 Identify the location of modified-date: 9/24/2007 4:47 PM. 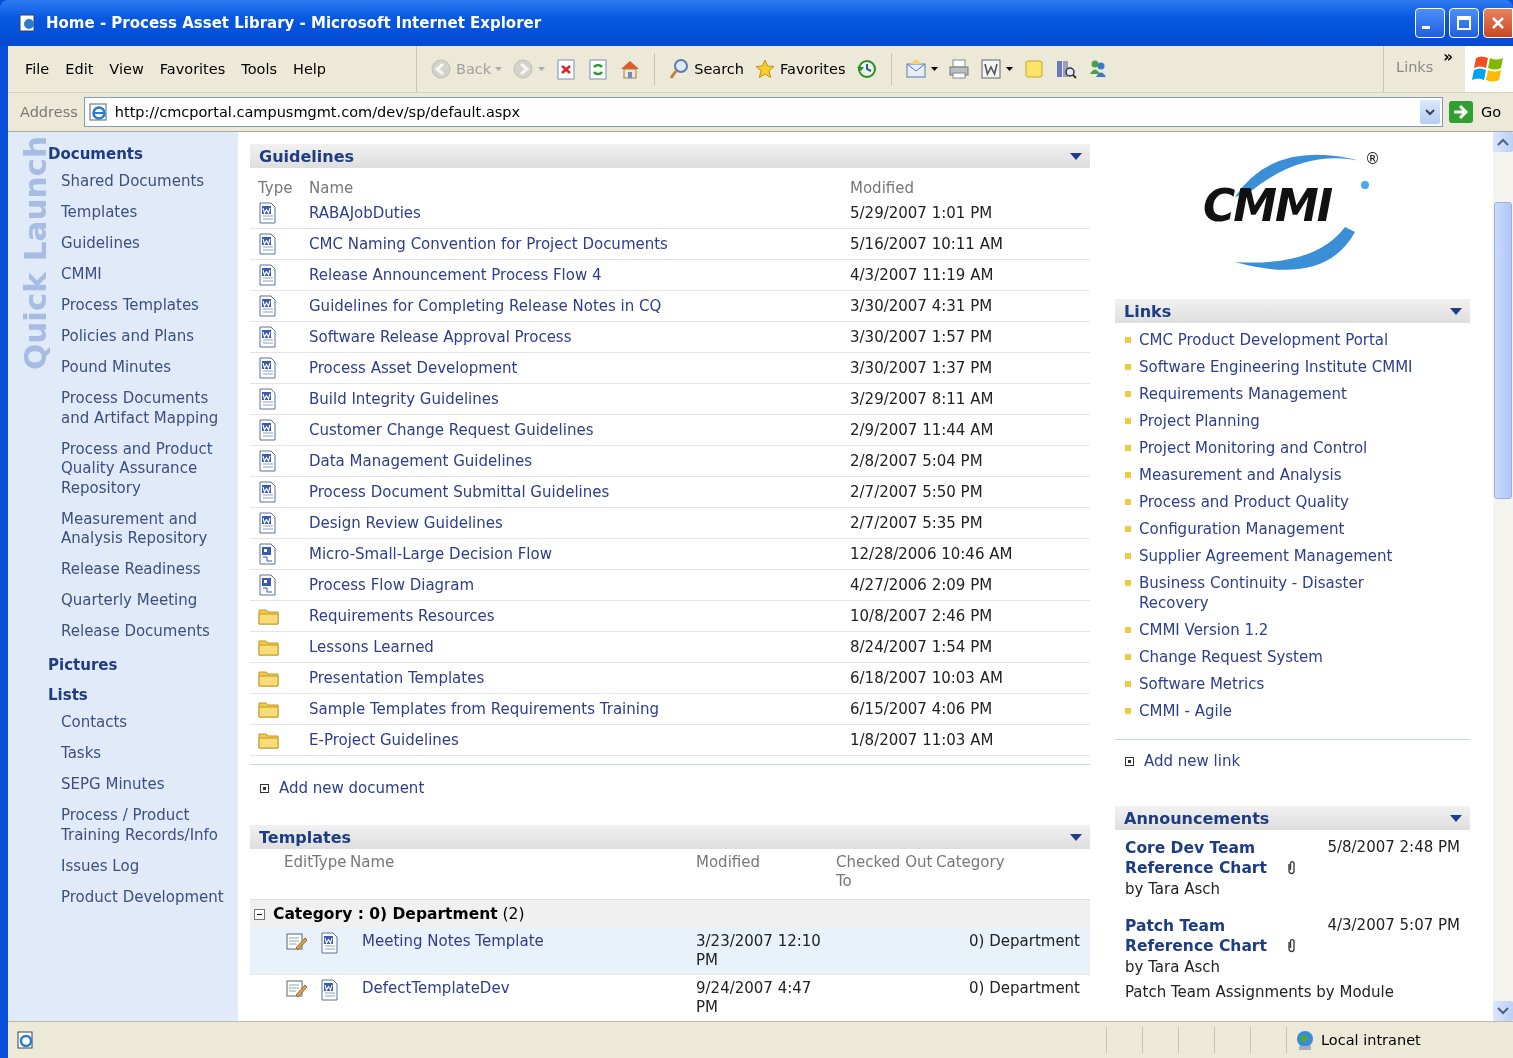
(754, 998).